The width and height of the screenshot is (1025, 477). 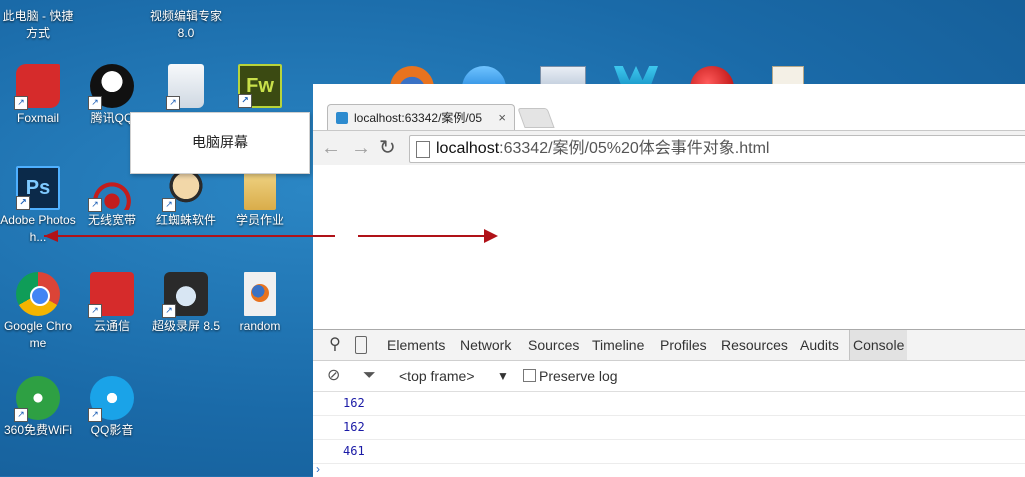 I want to click on right-arrow-head, so click(x=491, y=236).